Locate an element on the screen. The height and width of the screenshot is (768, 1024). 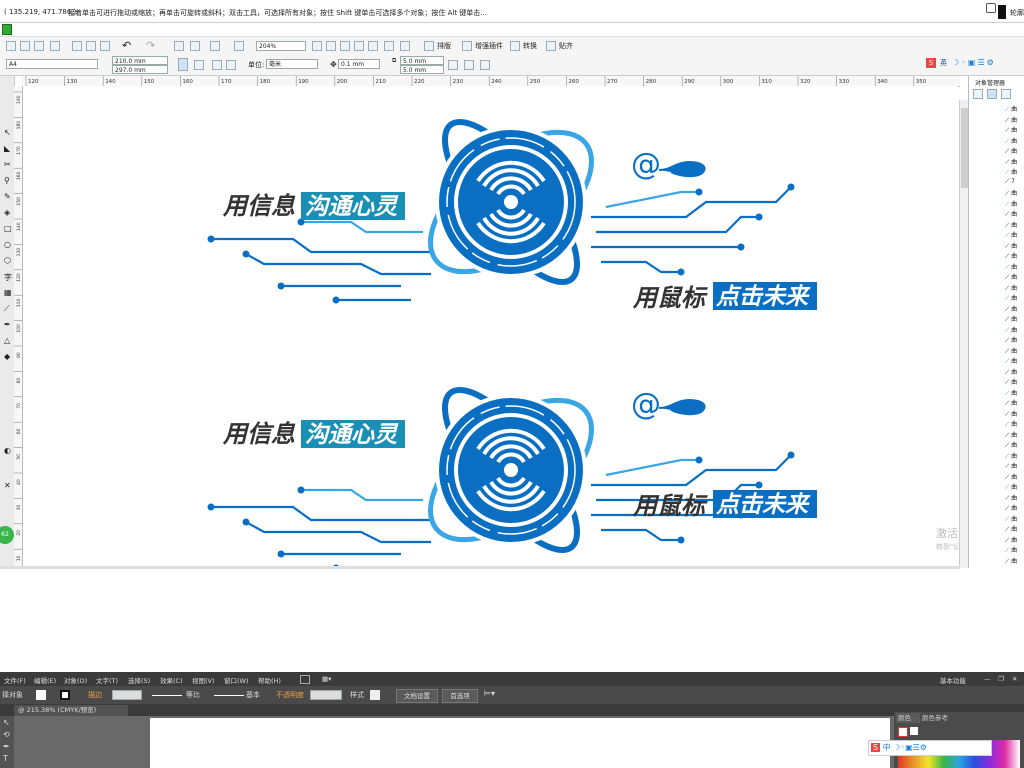
duplicate-x-field: 5.0 mm is located at coordinates (422, 60).